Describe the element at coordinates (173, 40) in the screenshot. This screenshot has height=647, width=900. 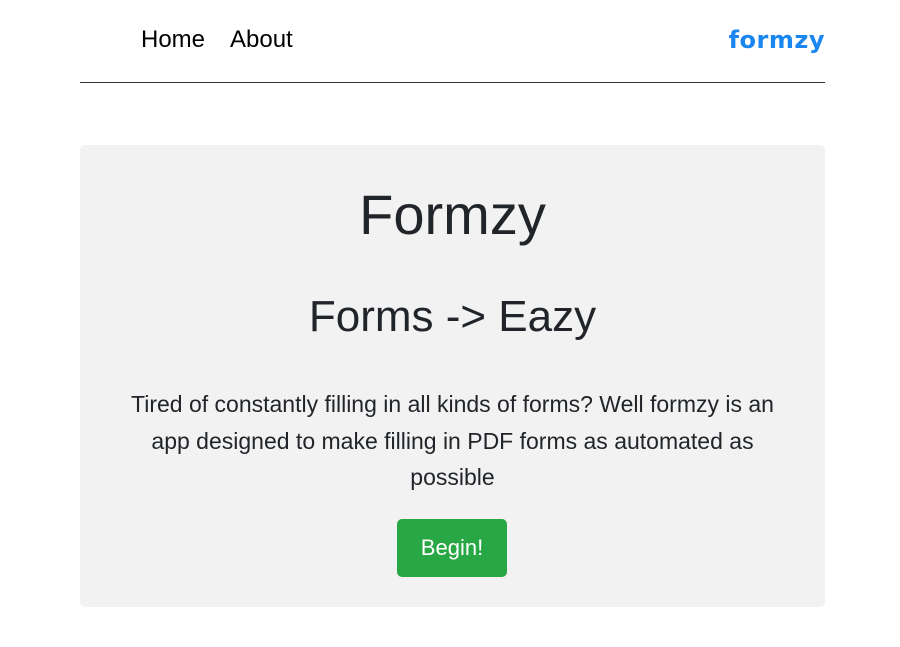
I see `nav-link-home: Home` at that location.